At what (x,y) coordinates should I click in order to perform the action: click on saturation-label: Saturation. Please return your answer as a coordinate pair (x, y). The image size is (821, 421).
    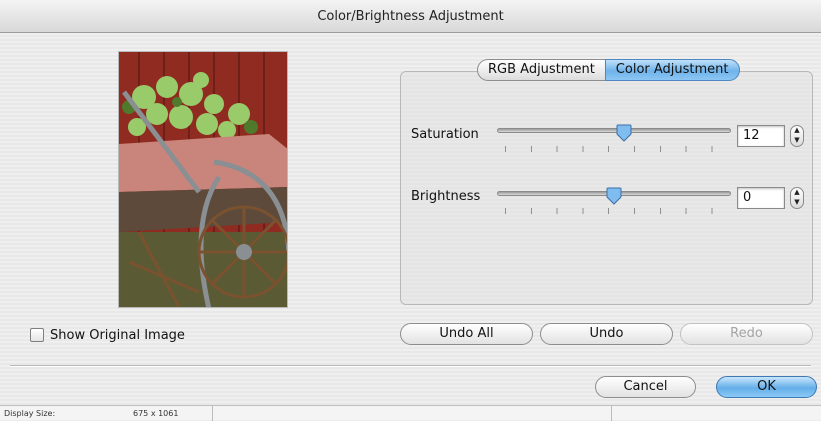
    Looking at the image, I should click on (445, 134).